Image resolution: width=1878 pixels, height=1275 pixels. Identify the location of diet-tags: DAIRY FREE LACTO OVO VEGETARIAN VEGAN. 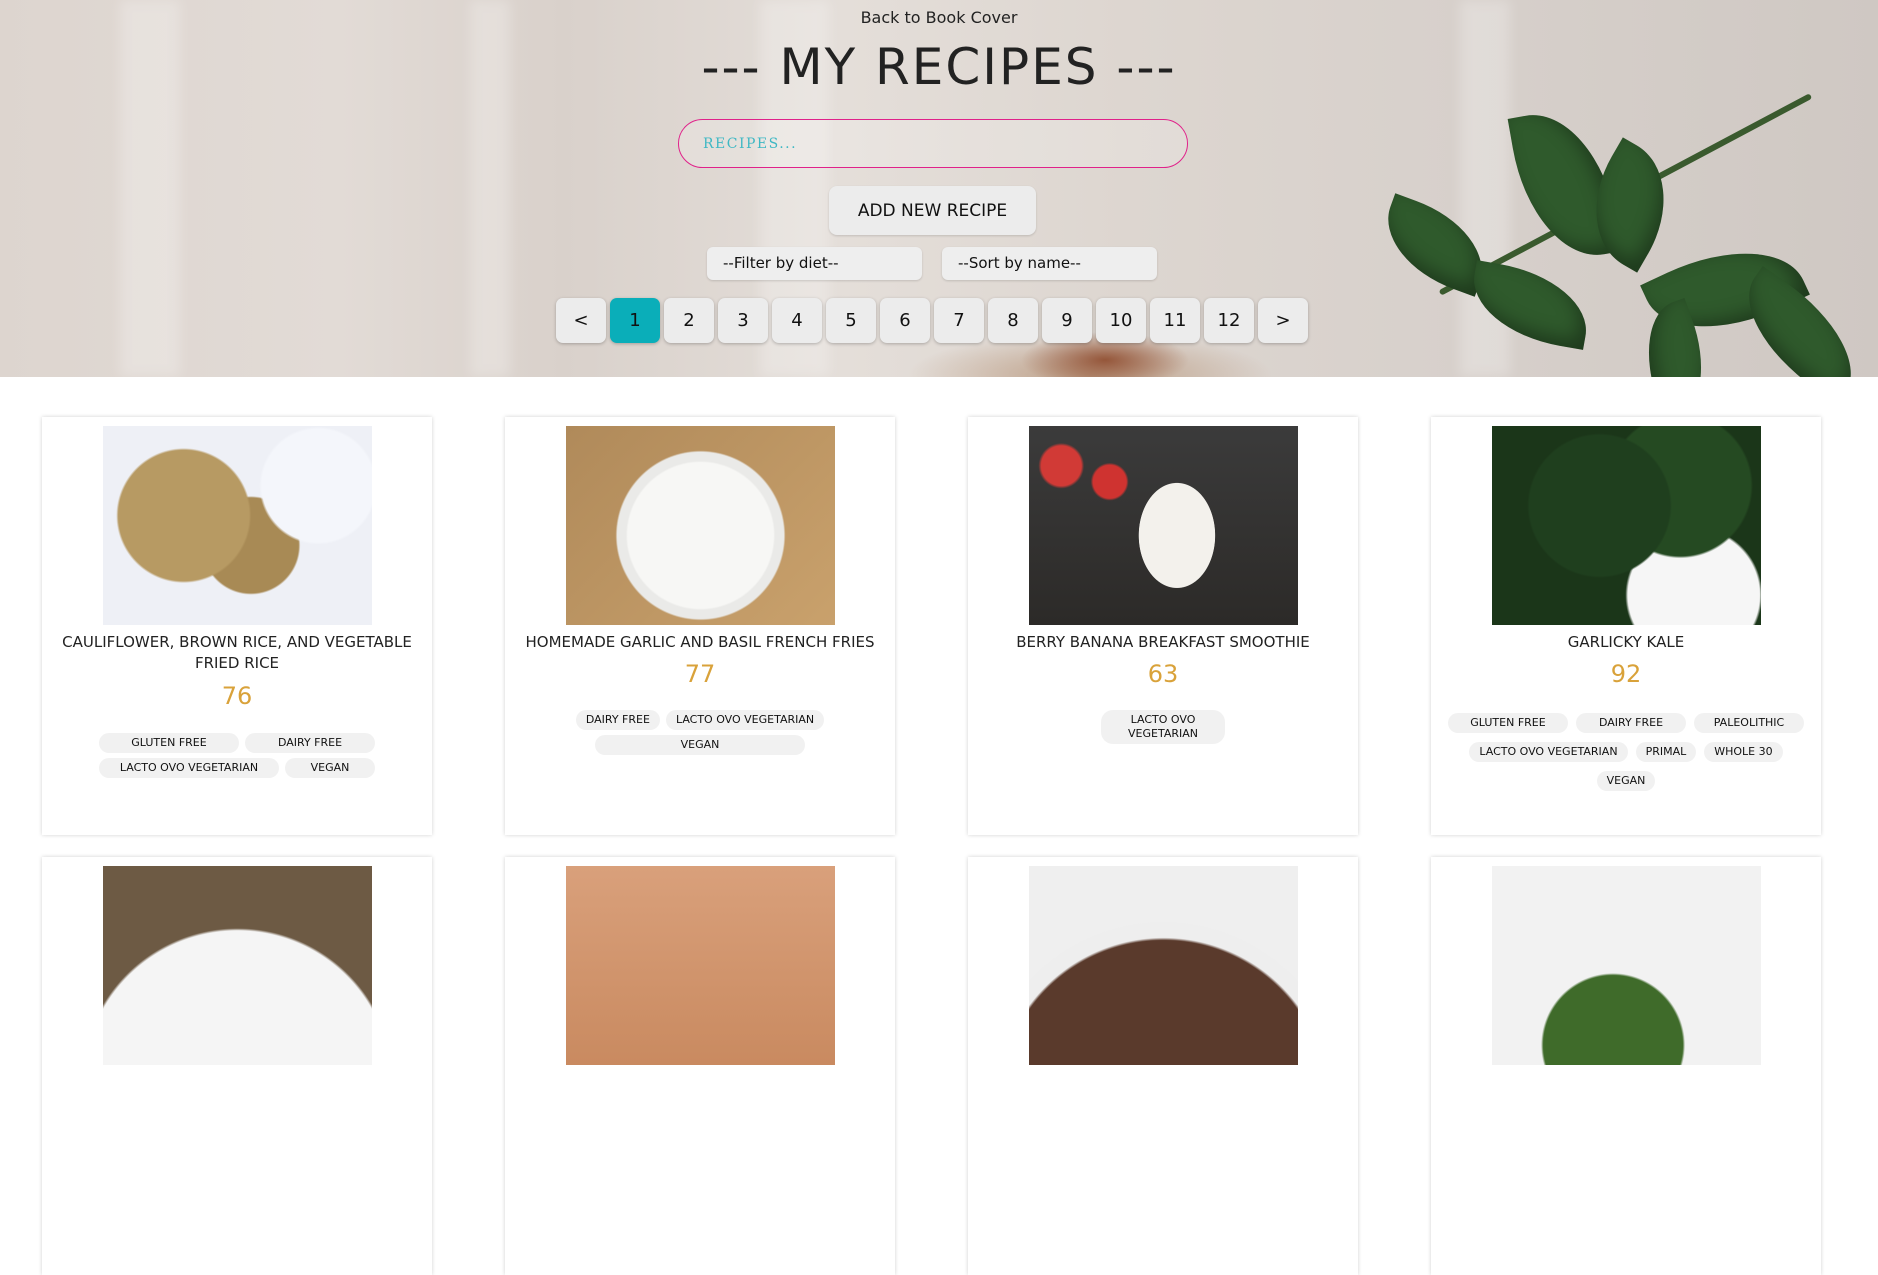
(700, 732).